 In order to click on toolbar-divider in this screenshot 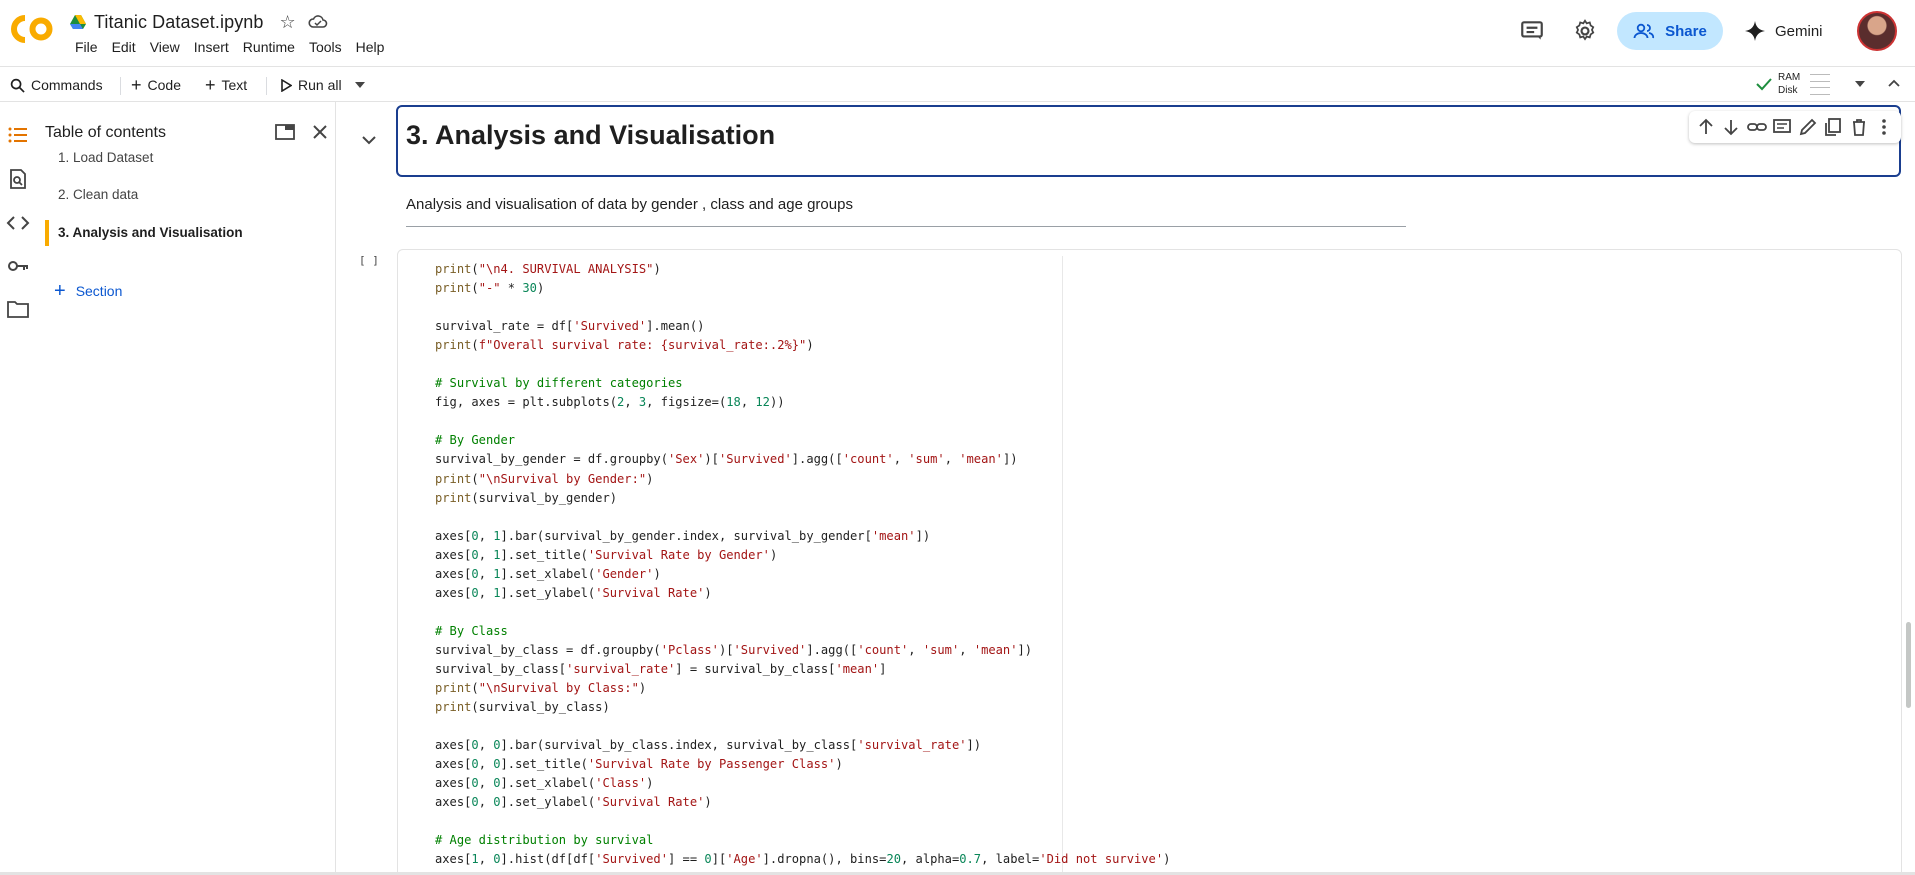, I will do `click(120, 86)`.